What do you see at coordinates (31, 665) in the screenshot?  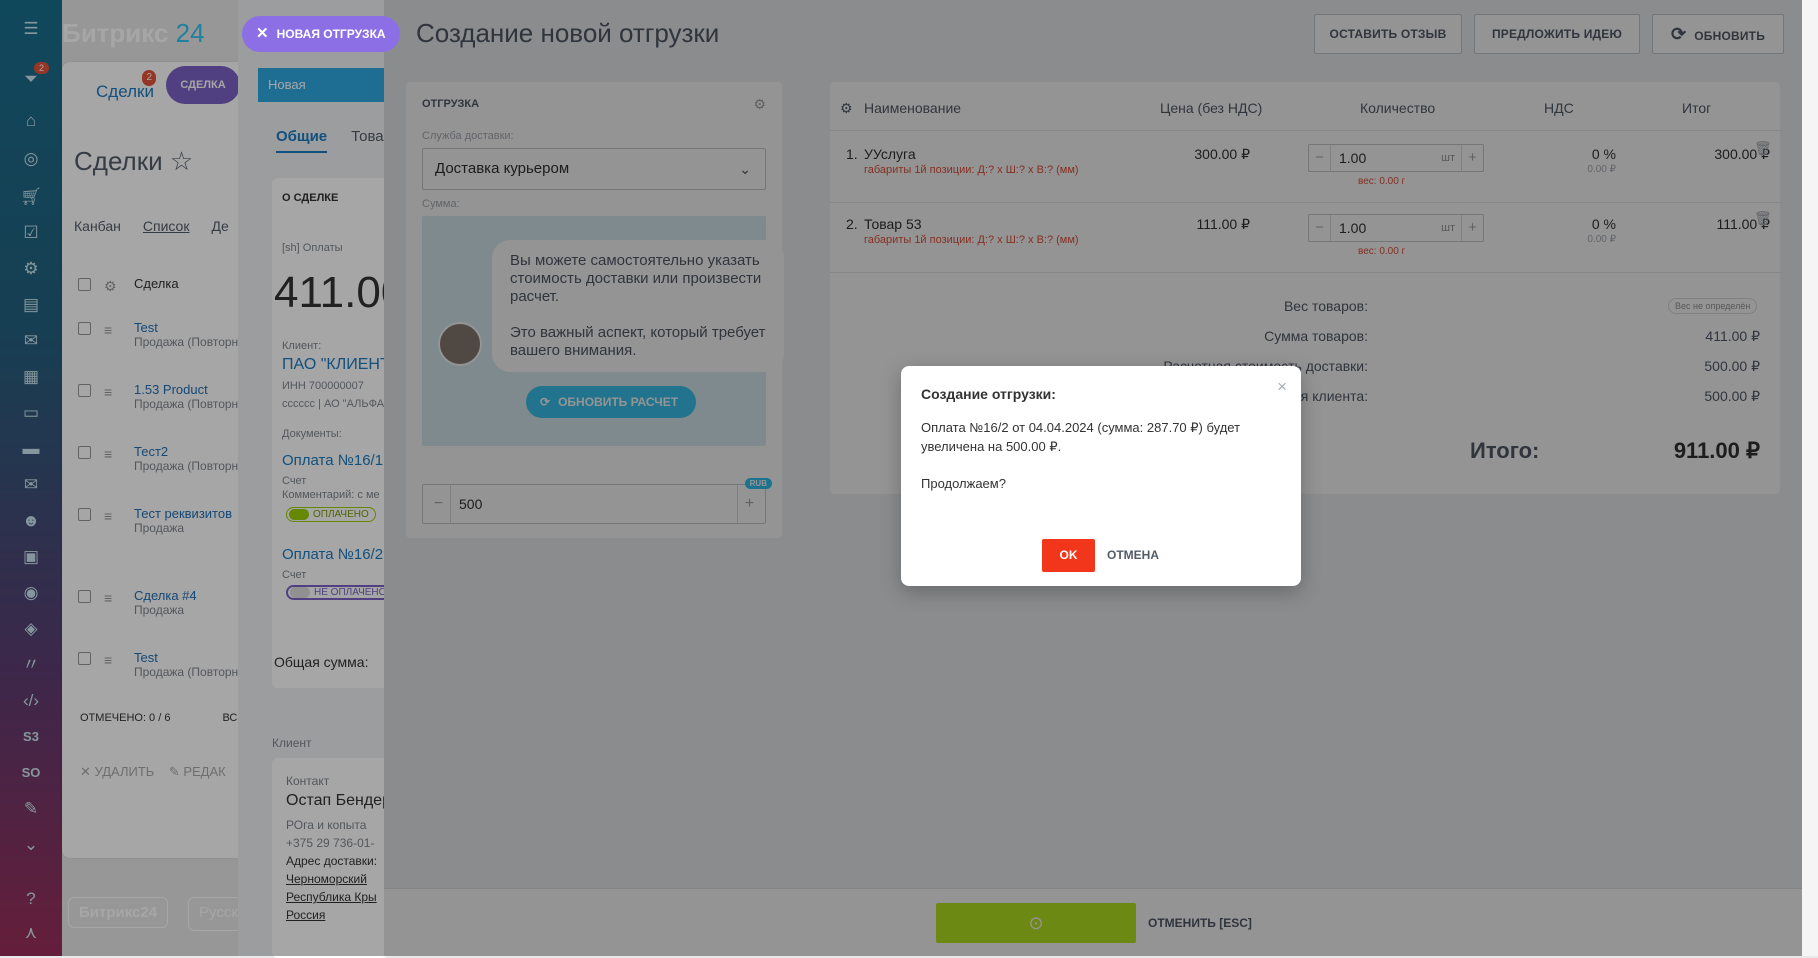 I see `market-icon: 〃` at bounding box center [31, 665].